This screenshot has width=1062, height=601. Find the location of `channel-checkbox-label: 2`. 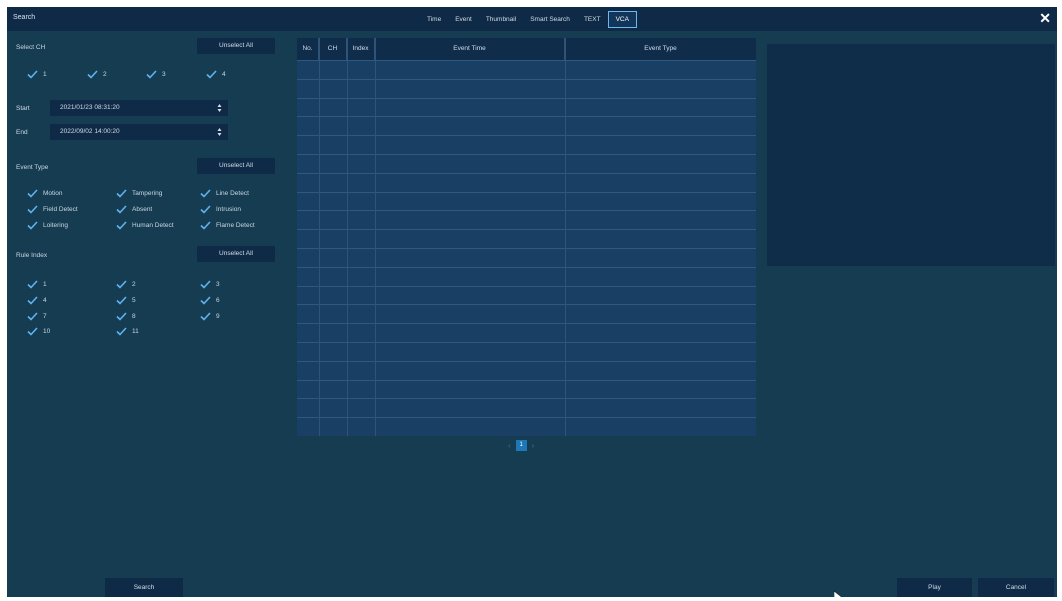

channel-checkbox-label: 2 is located at coordinates (105, 74).